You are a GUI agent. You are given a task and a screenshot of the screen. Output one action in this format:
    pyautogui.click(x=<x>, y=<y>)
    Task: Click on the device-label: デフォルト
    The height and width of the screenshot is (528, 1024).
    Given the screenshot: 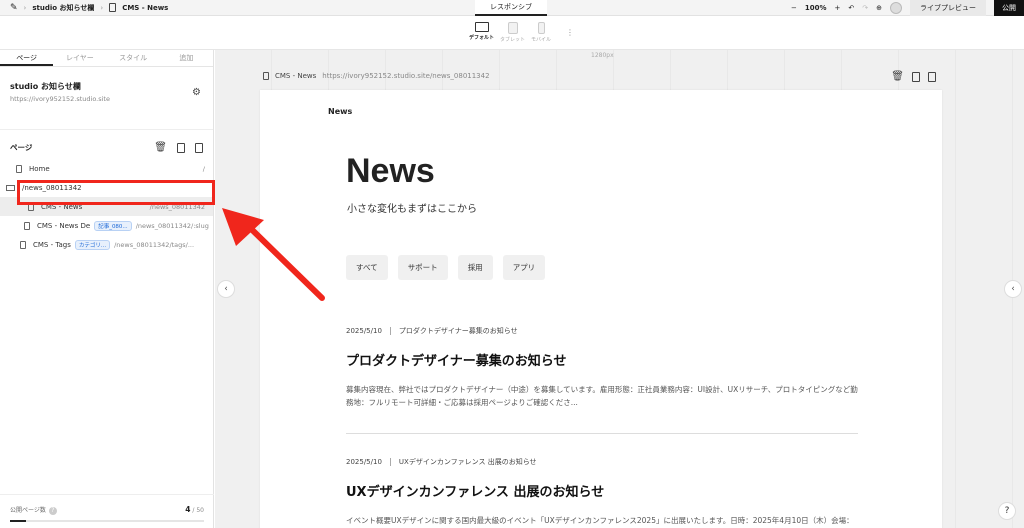 What is the action you would take?
    pyautogui.click(x=482, y=38)
    